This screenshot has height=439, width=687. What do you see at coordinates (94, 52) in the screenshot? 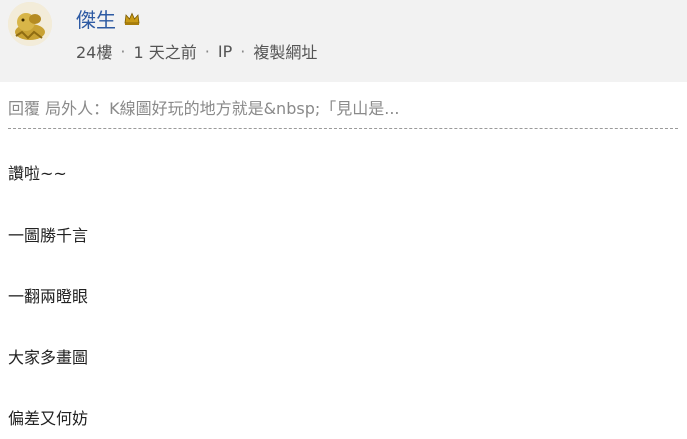
I see `floor-number: 24樓` at bounding box center [94, 52].